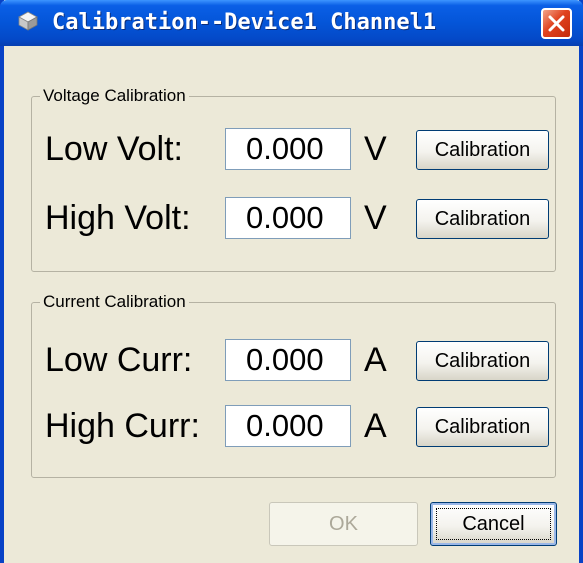  I want to click on title-bar: Calibration--Device1 Channel1, so click(291, 23).